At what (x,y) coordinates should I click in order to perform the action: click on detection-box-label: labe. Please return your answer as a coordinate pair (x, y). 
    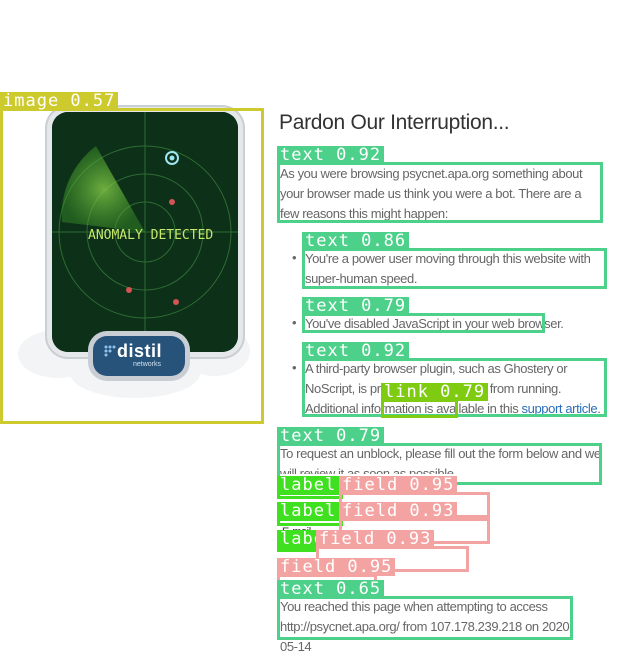
    Looking at the image, I should click on (302, 541).